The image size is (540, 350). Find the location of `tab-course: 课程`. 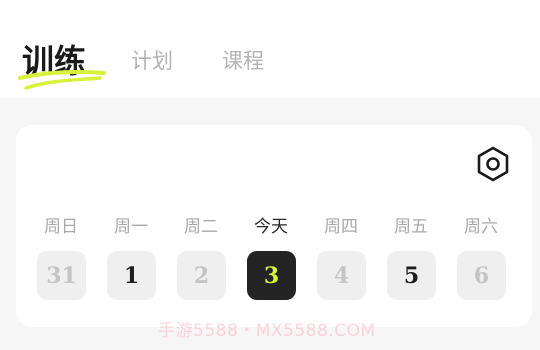

tab-course: 课程 is located at coordinates (243, 60).